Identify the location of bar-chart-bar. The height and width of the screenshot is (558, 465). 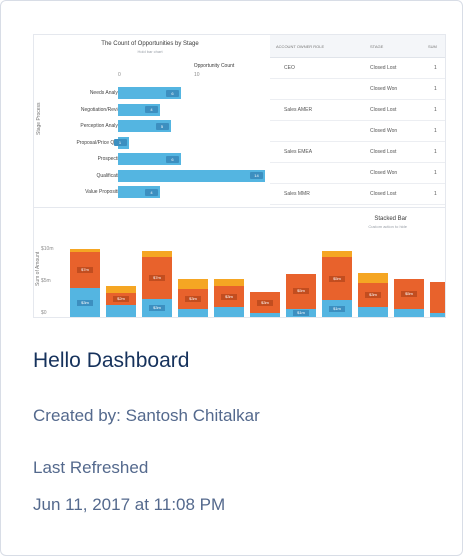
(191, 175).